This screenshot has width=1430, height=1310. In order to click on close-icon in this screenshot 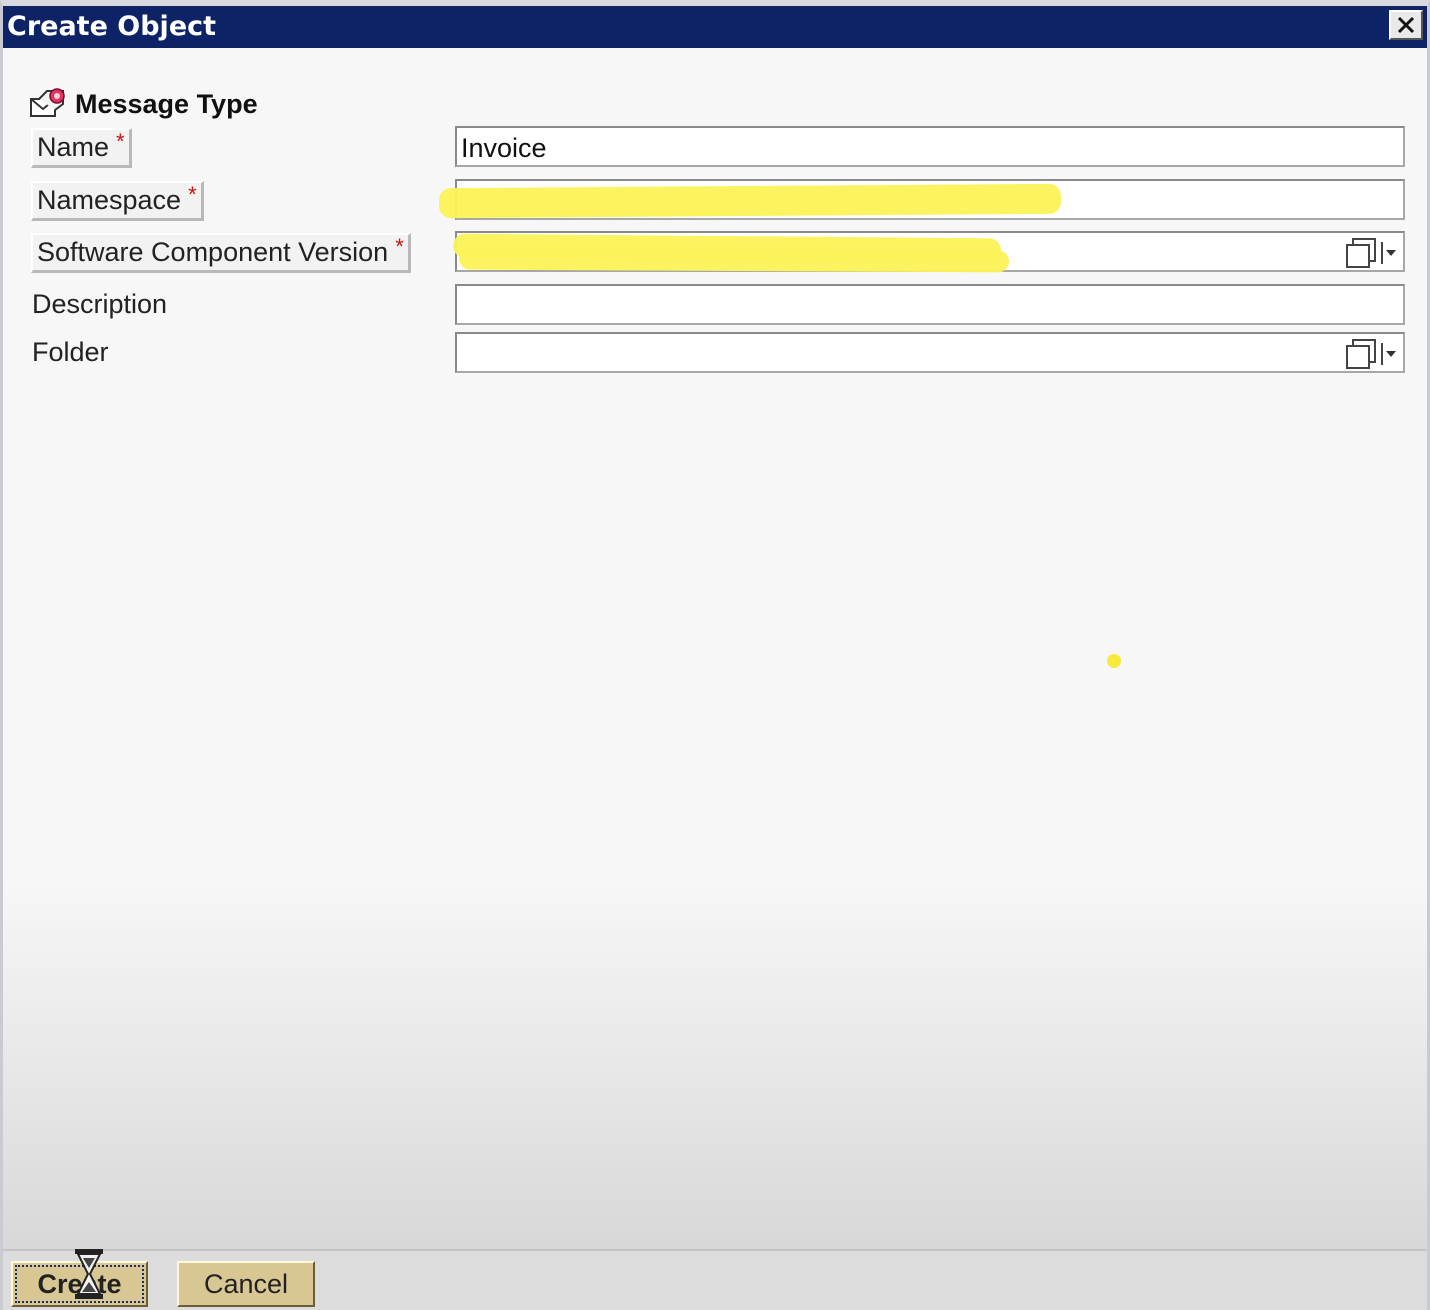, I will do `click(1406, 25)`.